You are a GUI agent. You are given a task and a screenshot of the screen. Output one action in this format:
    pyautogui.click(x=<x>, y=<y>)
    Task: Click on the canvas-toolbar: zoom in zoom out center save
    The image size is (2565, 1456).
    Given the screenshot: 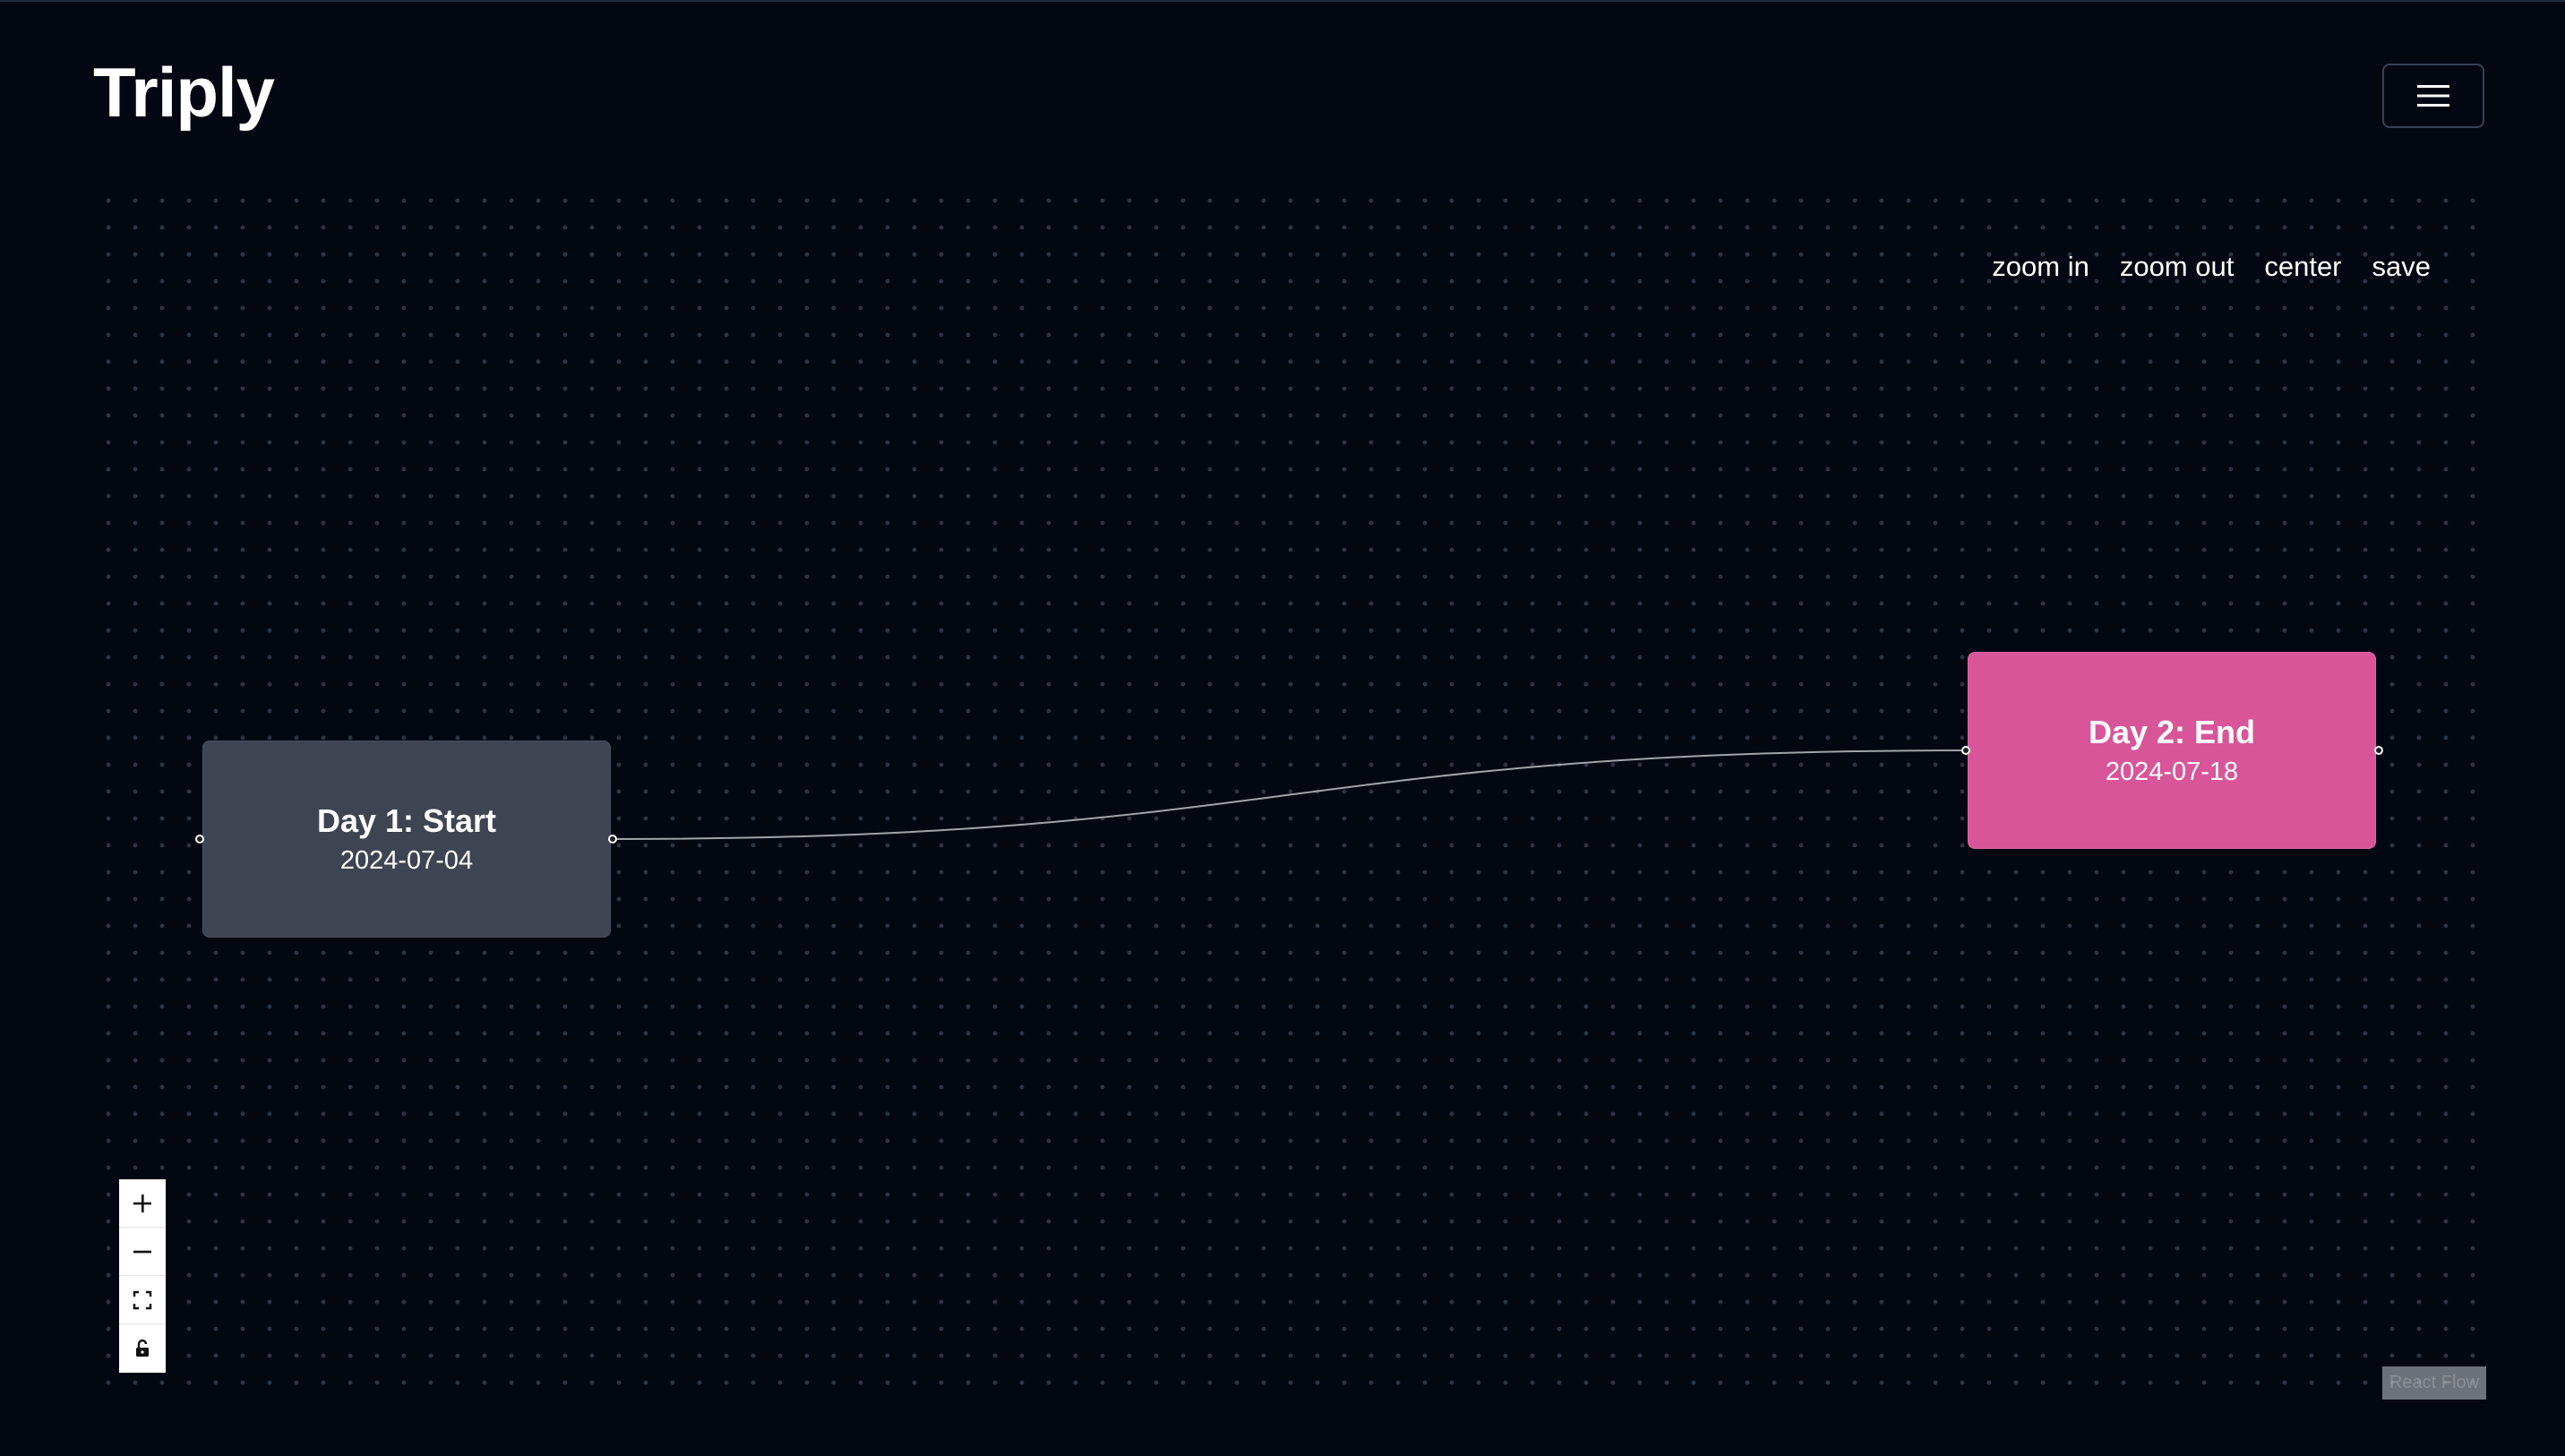 What is the action you would take?
    pyautogui.click(x=2211, y=267)
    